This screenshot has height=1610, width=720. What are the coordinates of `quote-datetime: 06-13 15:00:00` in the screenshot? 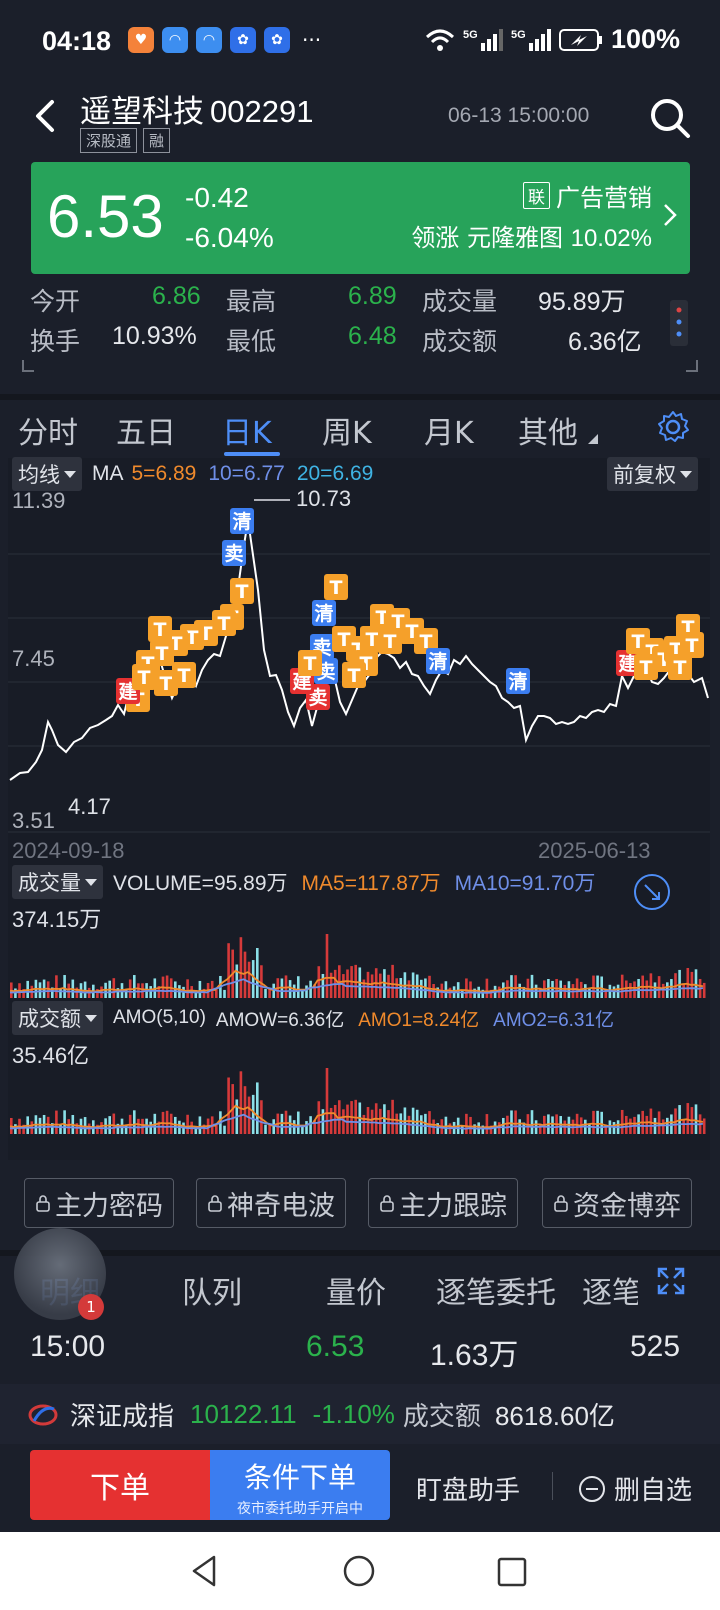 It's located at (519, 115).